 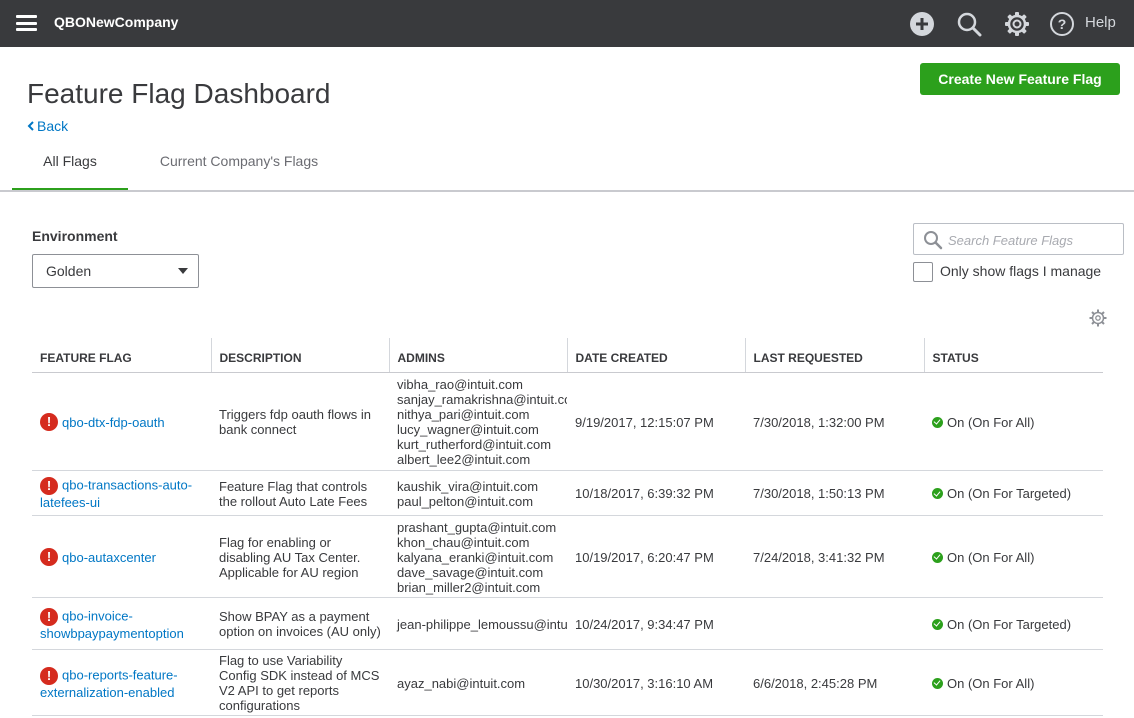 What do you see at coordinates (70, 170) in the screenshot?
I see `tab-all-flags: All Flags` at bounding box center [70, 170].